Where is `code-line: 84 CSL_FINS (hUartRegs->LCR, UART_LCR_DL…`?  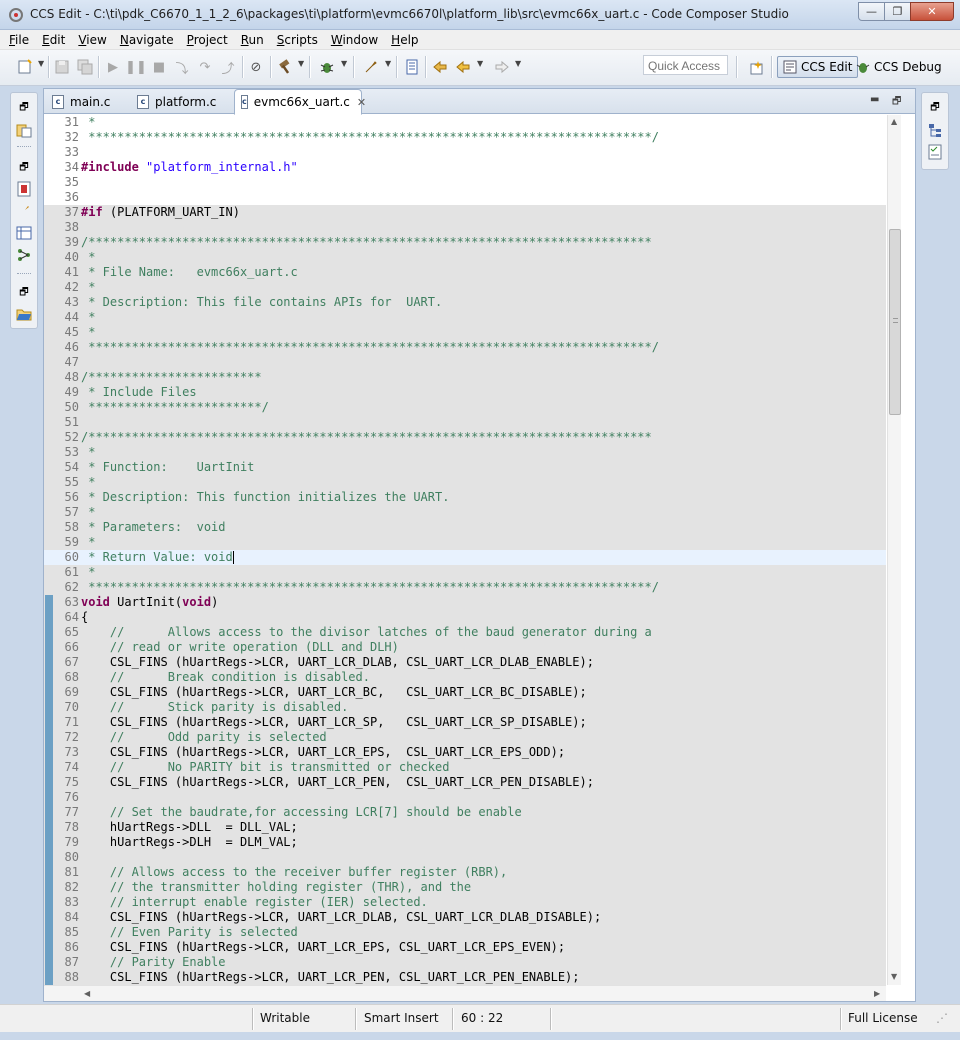 code-line: 84 CSL_FINS (hUartRegs->LCR, UART_LCR_DL… is located at coordinates (465, 917).